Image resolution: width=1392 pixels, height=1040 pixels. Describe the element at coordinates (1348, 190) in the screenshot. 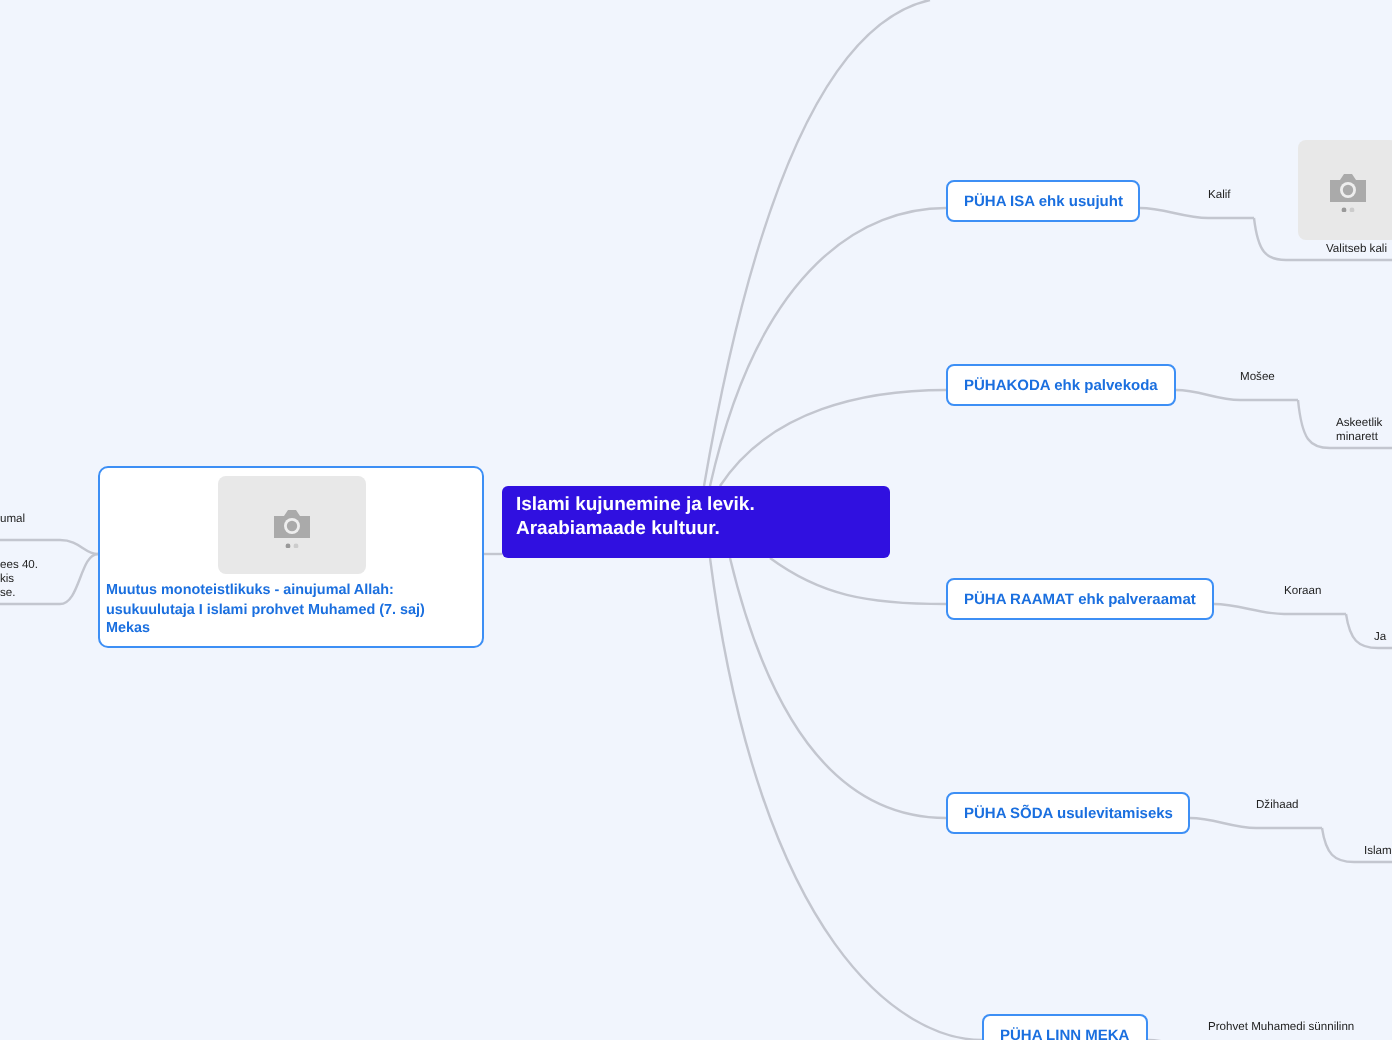

I see `camera-icon` at that location.